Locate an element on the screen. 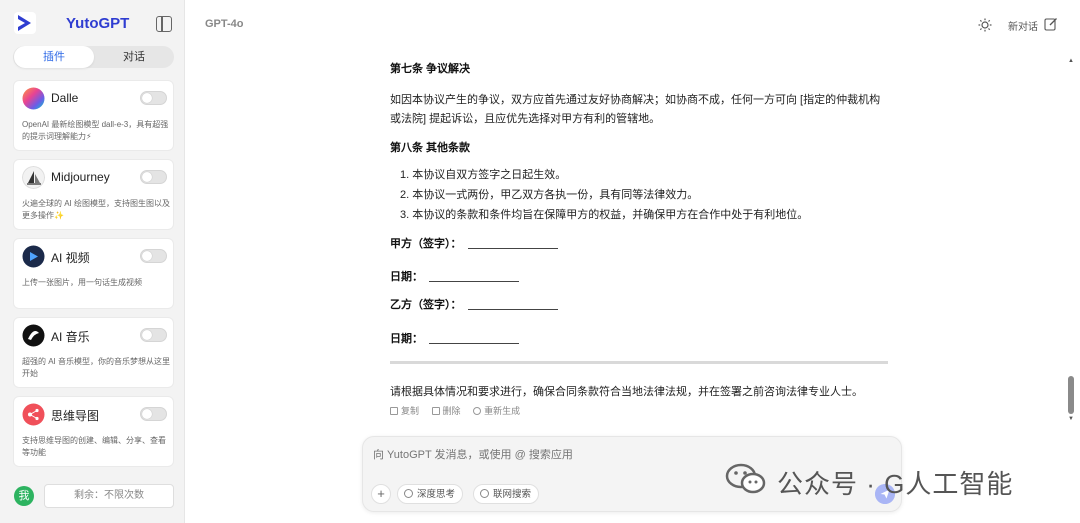 This screenshot has height=523, width=1080. plugin-desc: 火遍全球的 AI 绘图模型，支持图生图以及更多操作✨ is located at coordinates (96, 209).